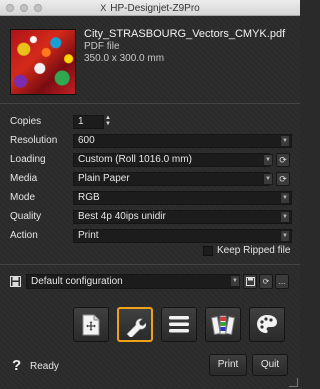 This screenshot has height=389, width=320. I want to click on media-row: Media Plain Paper ▼ ⟳, so click(151, 179).